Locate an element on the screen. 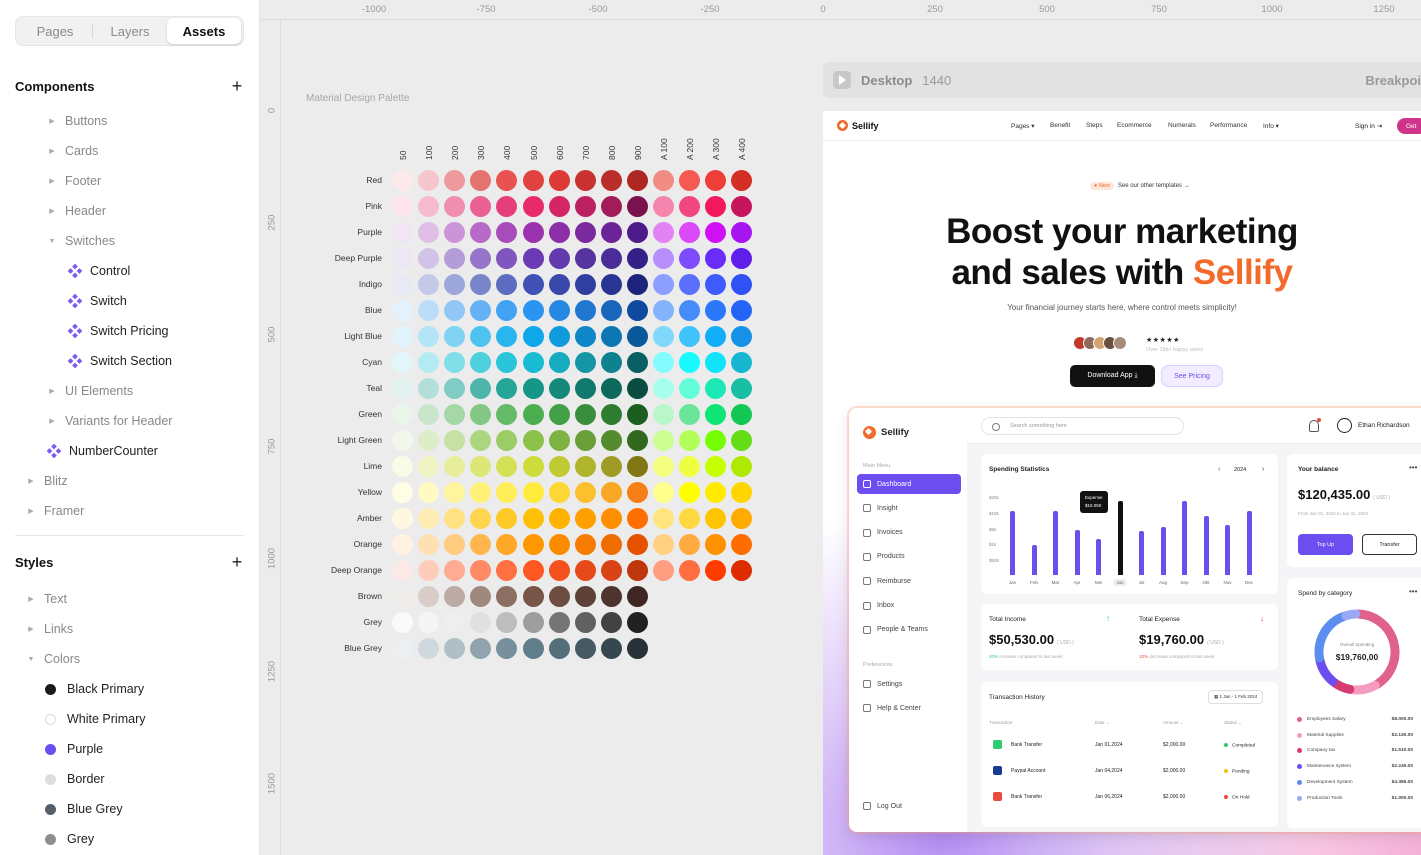 Image resolution: width=1421 pixels, height=855 pixels. component-cards: ▶ Cards is located at coordinates (72, 151).